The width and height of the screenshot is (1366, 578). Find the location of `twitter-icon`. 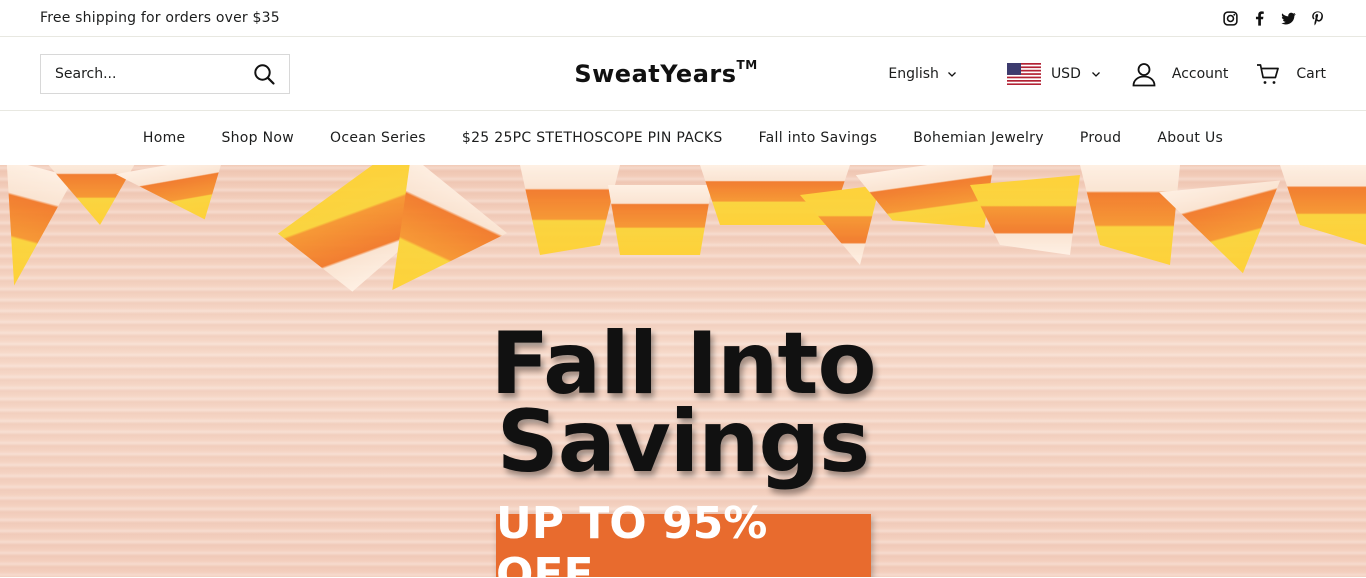

twitter-icon is located at coordinates (1288, 18).